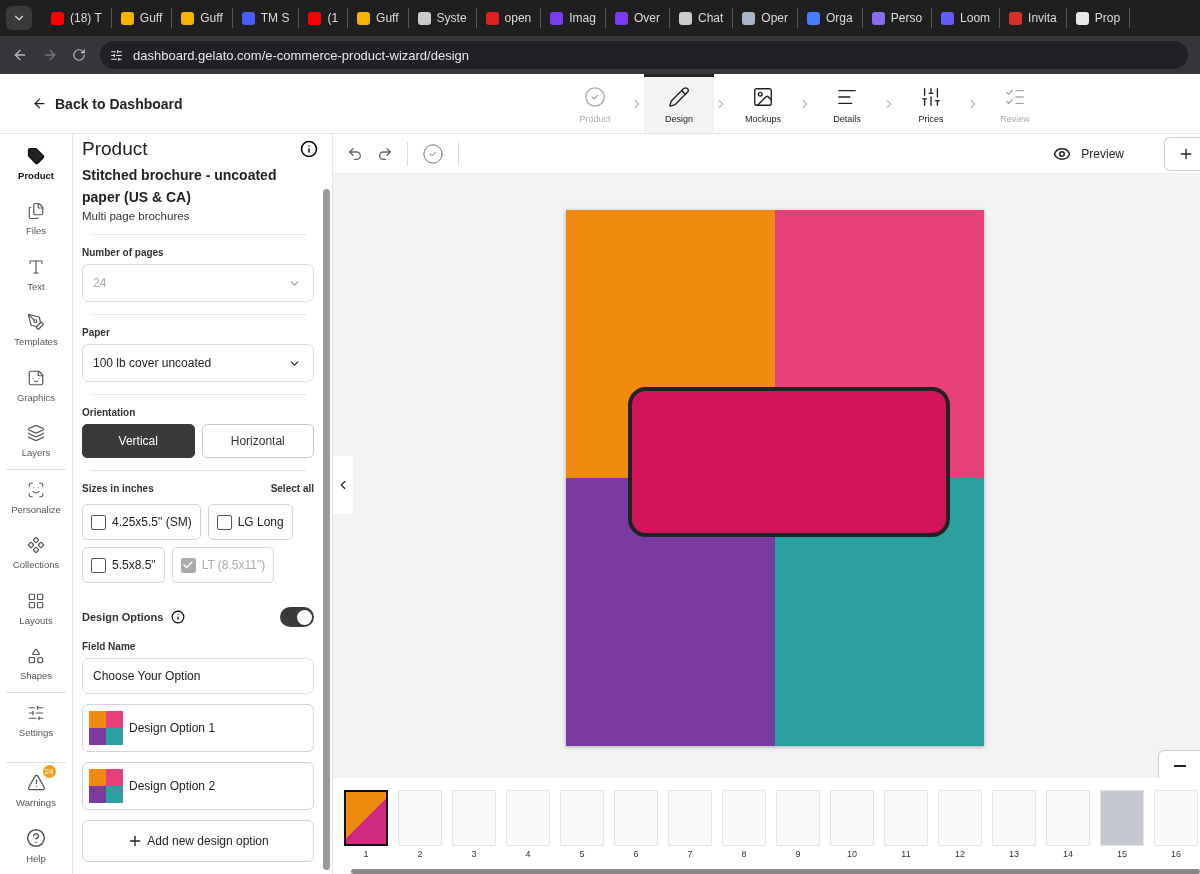 This screenshot has width=1200, height=874. I want to click on browser-tab: open, so click(509, 18).